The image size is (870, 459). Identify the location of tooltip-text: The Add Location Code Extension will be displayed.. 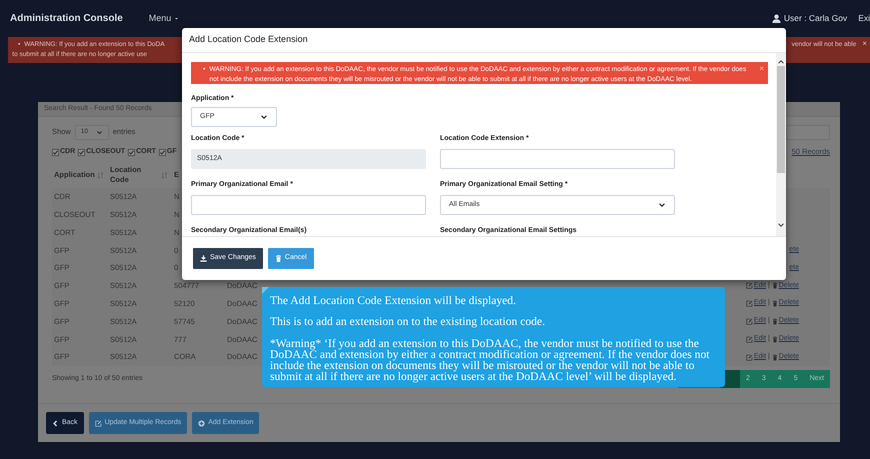
(393, 300).